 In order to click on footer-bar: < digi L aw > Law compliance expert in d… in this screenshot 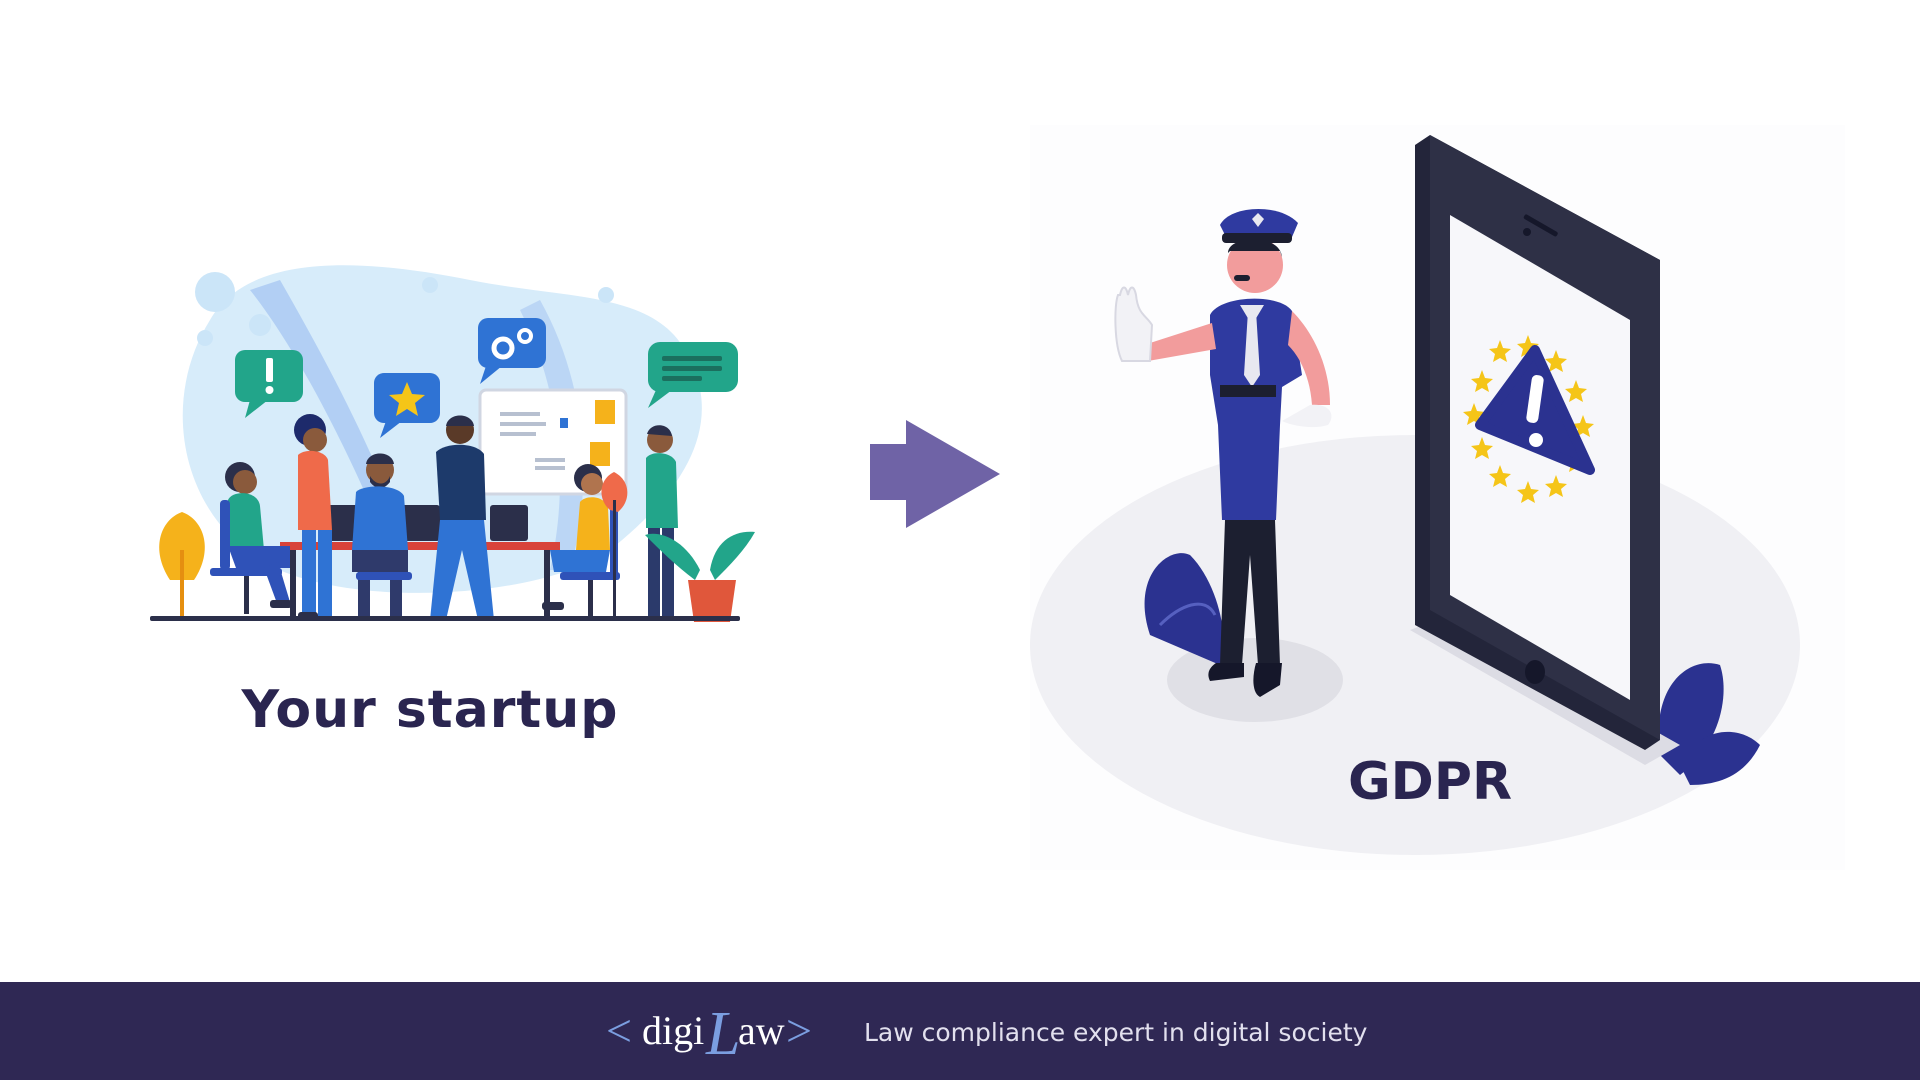, I will do `click(960, 1031)`.